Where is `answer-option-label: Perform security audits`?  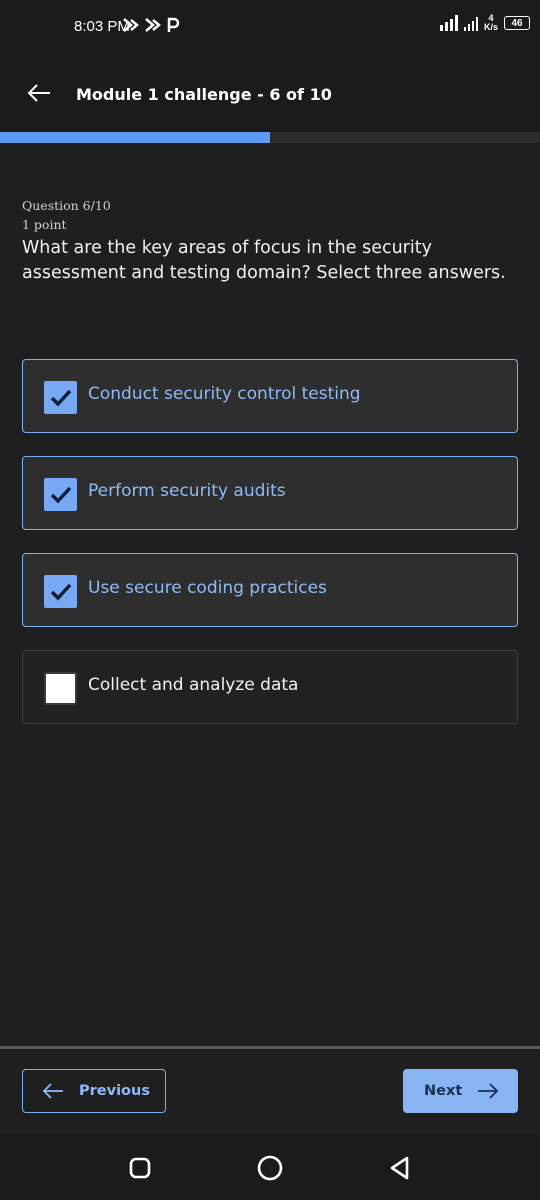
answer-option-label: Perform security audits is located at coordinates (187, 491).